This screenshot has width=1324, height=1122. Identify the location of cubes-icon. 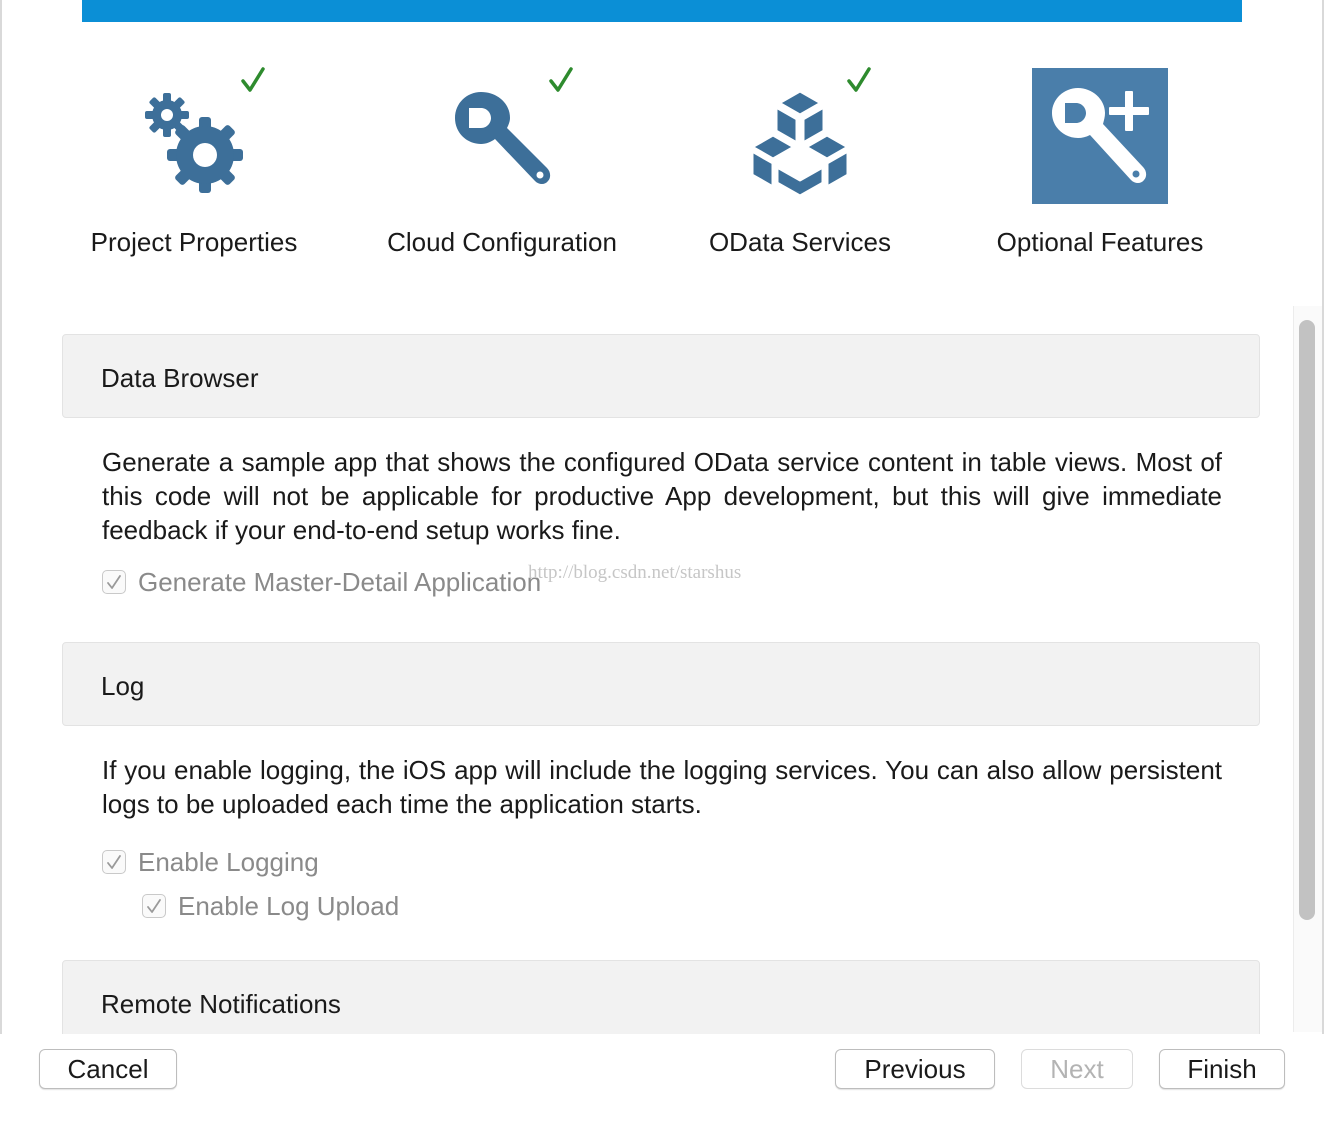
(800, 143).